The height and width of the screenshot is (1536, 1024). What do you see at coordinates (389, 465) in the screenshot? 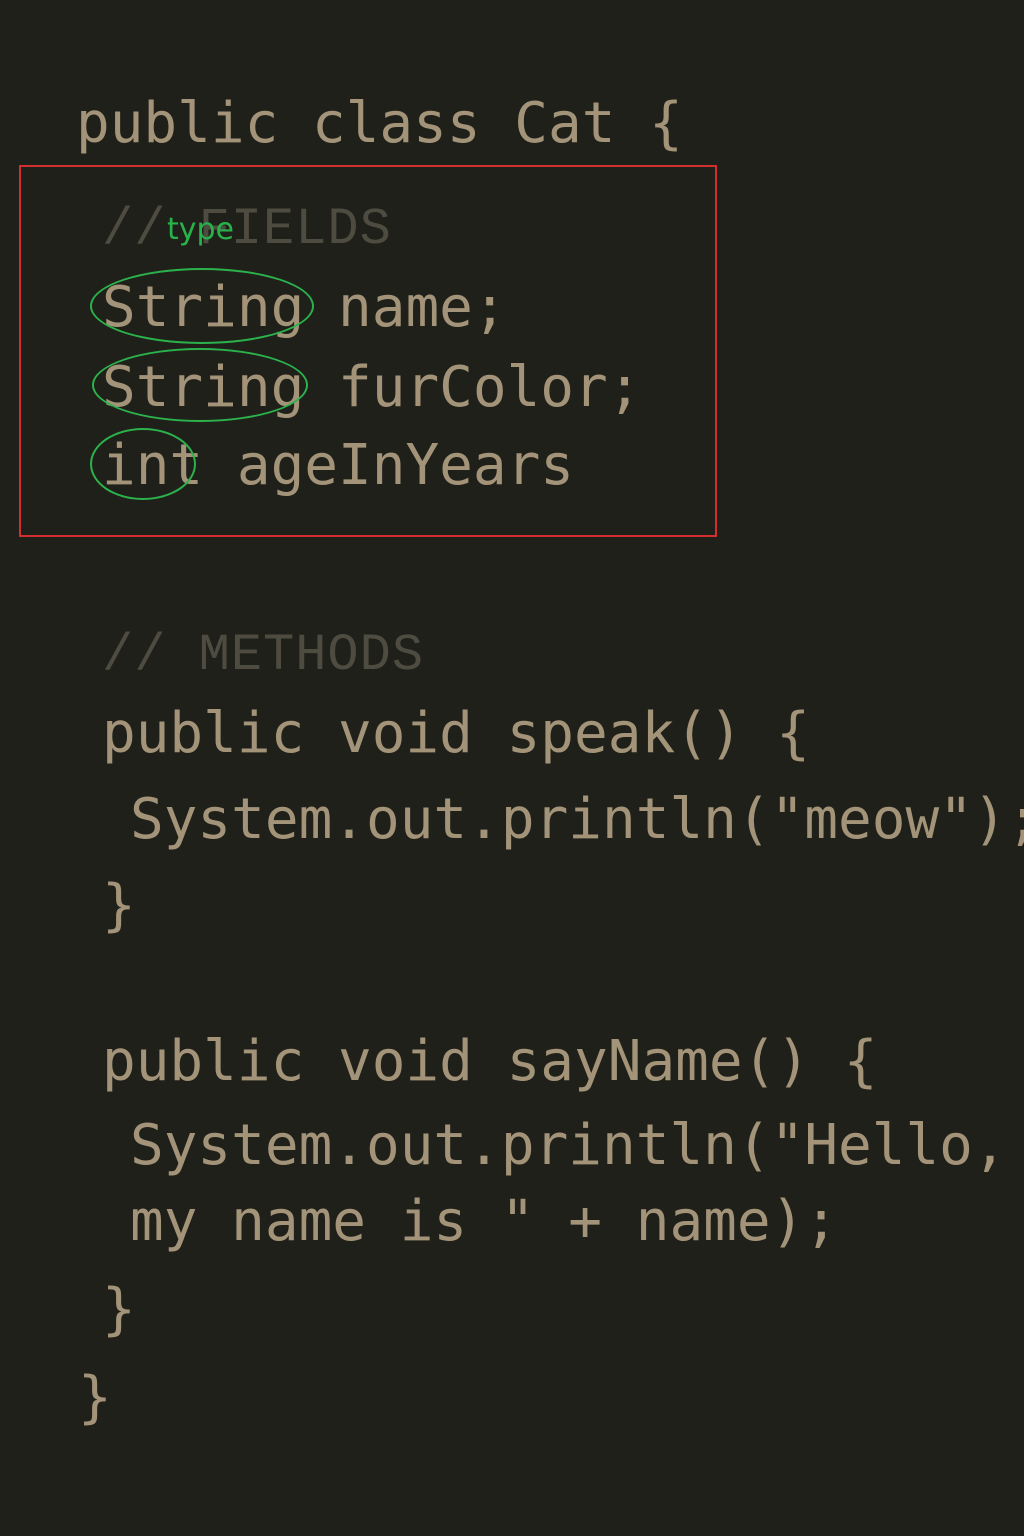
I see `field-age-declaration: ageInYears` at bounding box center [389, 465].